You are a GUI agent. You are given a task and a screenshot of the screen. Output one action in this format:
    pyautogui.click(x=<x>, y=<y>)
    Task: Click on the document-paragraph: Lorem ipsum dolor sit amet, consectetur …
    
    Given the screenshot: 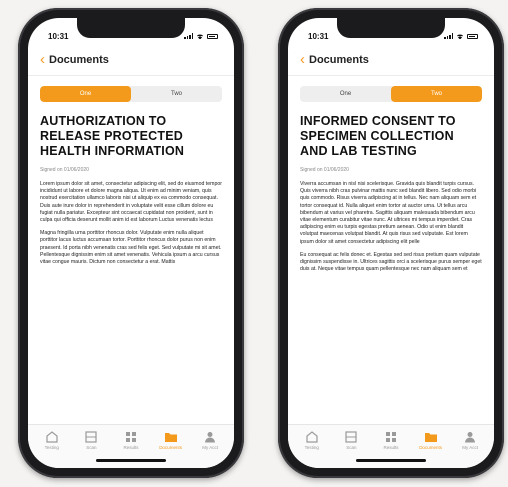 What is the action you would take?
    pyautogui.click(x=131, y=202)
    